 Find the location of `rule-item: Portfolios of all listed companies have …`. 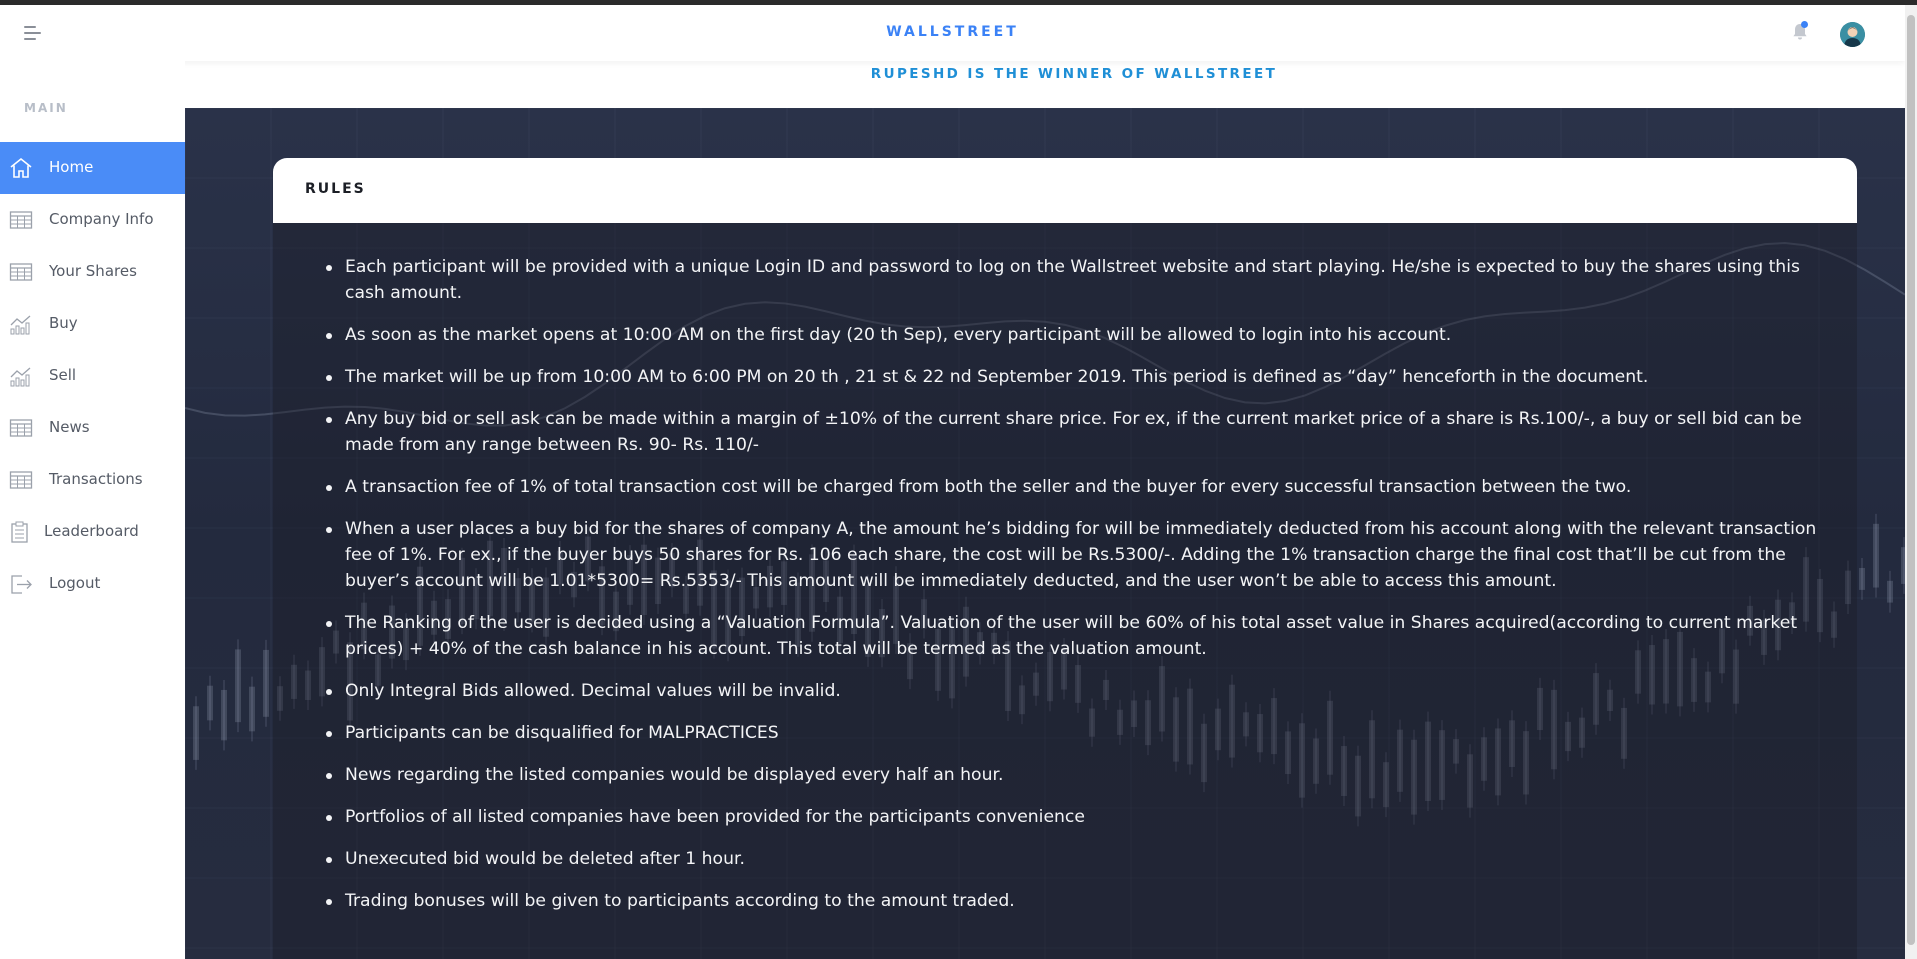

rule-item: Portfolios of all listed companies have … is located at coordinates (1075, 817).